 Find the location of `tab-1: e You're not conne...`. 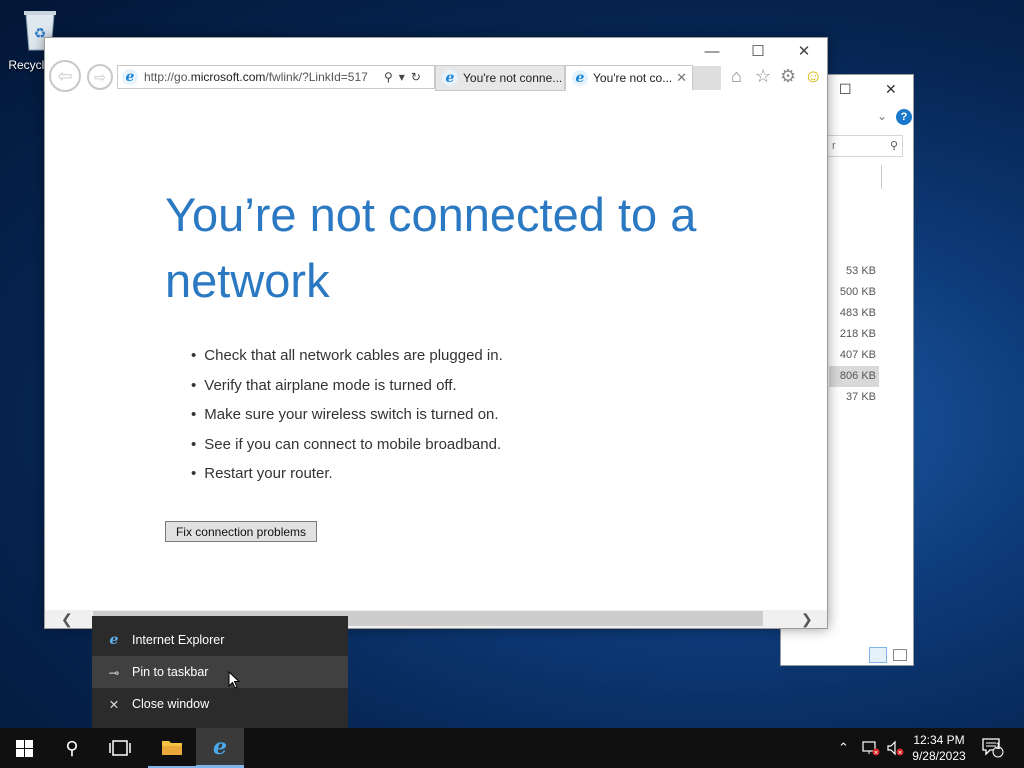

tab-1: e You're not conne... is located at coordinates (500, 78).